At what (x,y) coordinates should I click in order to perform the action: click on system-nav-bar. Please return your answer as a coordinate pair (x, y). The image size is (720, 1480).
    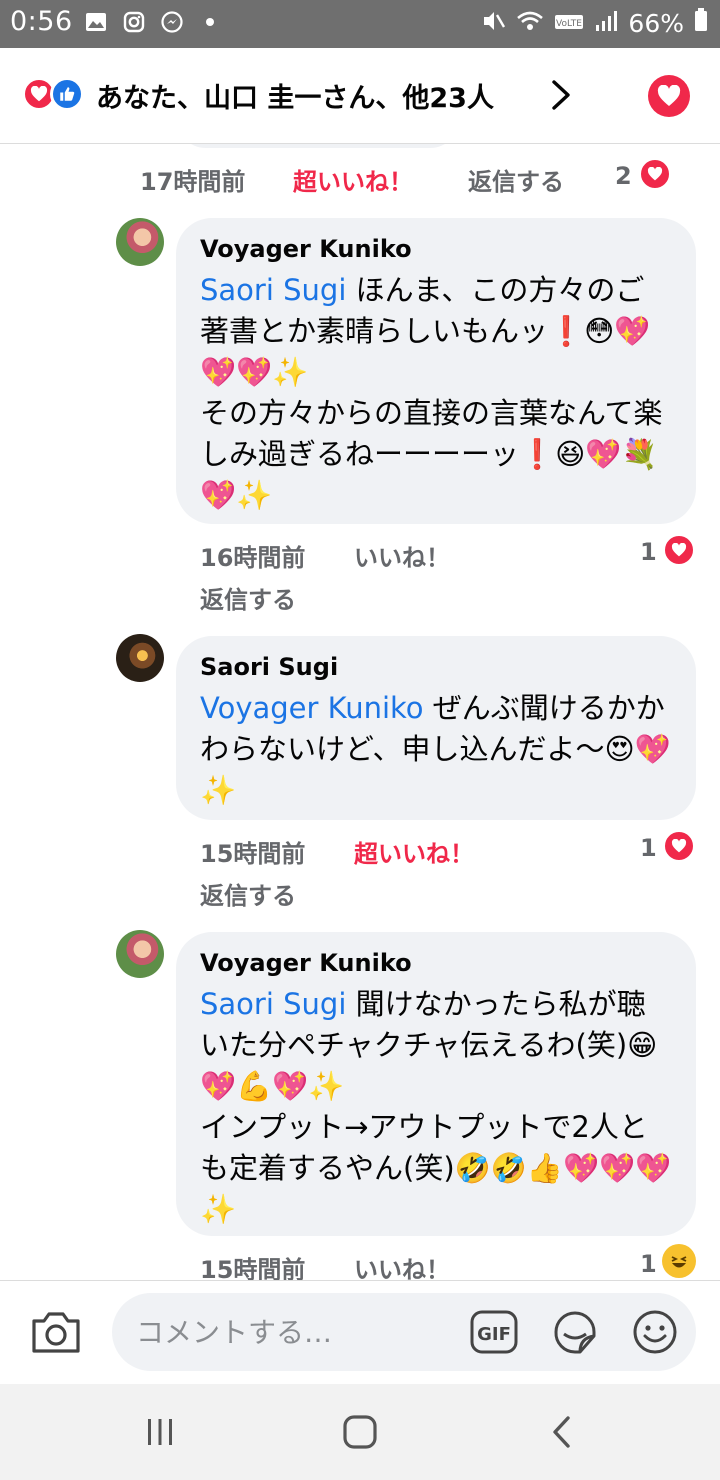
    Looking at the image, I should click on (360, 1432).